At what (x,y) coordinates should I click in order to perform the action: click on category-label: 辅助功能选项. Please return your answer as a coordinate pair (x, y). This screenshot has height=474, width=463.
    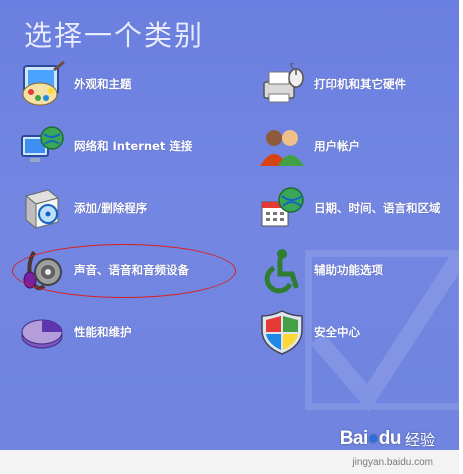
    Looking at the image, I should click on (348, 270).